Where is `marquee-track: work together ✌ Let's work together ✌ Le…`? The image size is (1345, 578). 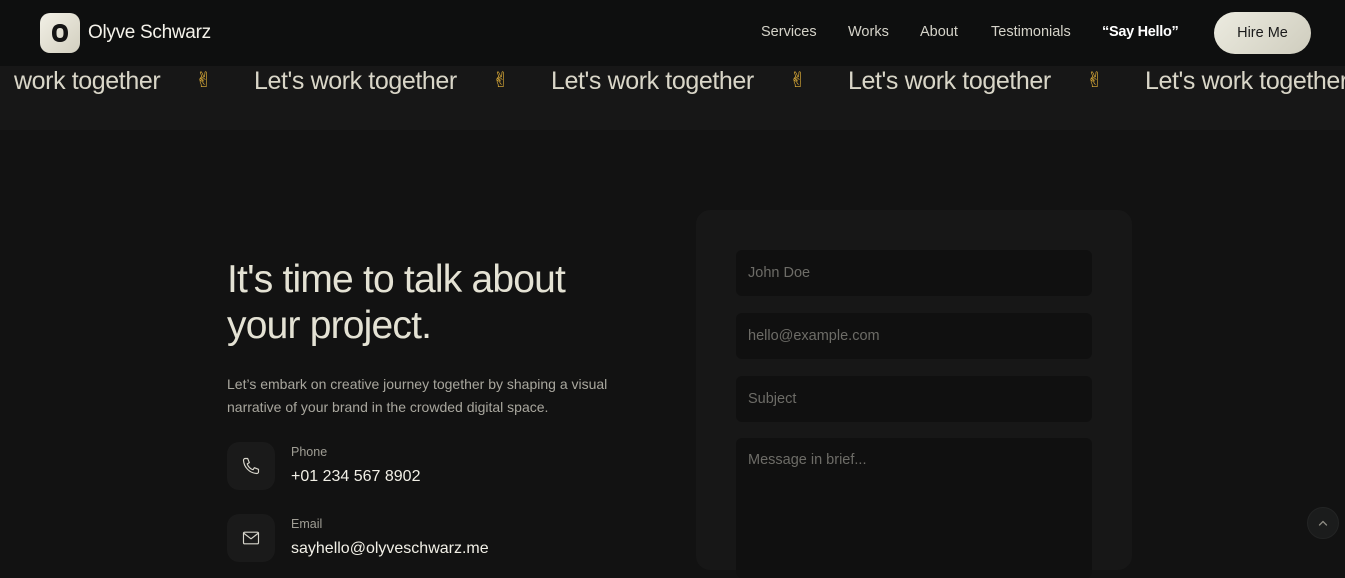
marquee-track: work together ✌ Let's work together ✌ Le… is located at coordinates (672, 81).